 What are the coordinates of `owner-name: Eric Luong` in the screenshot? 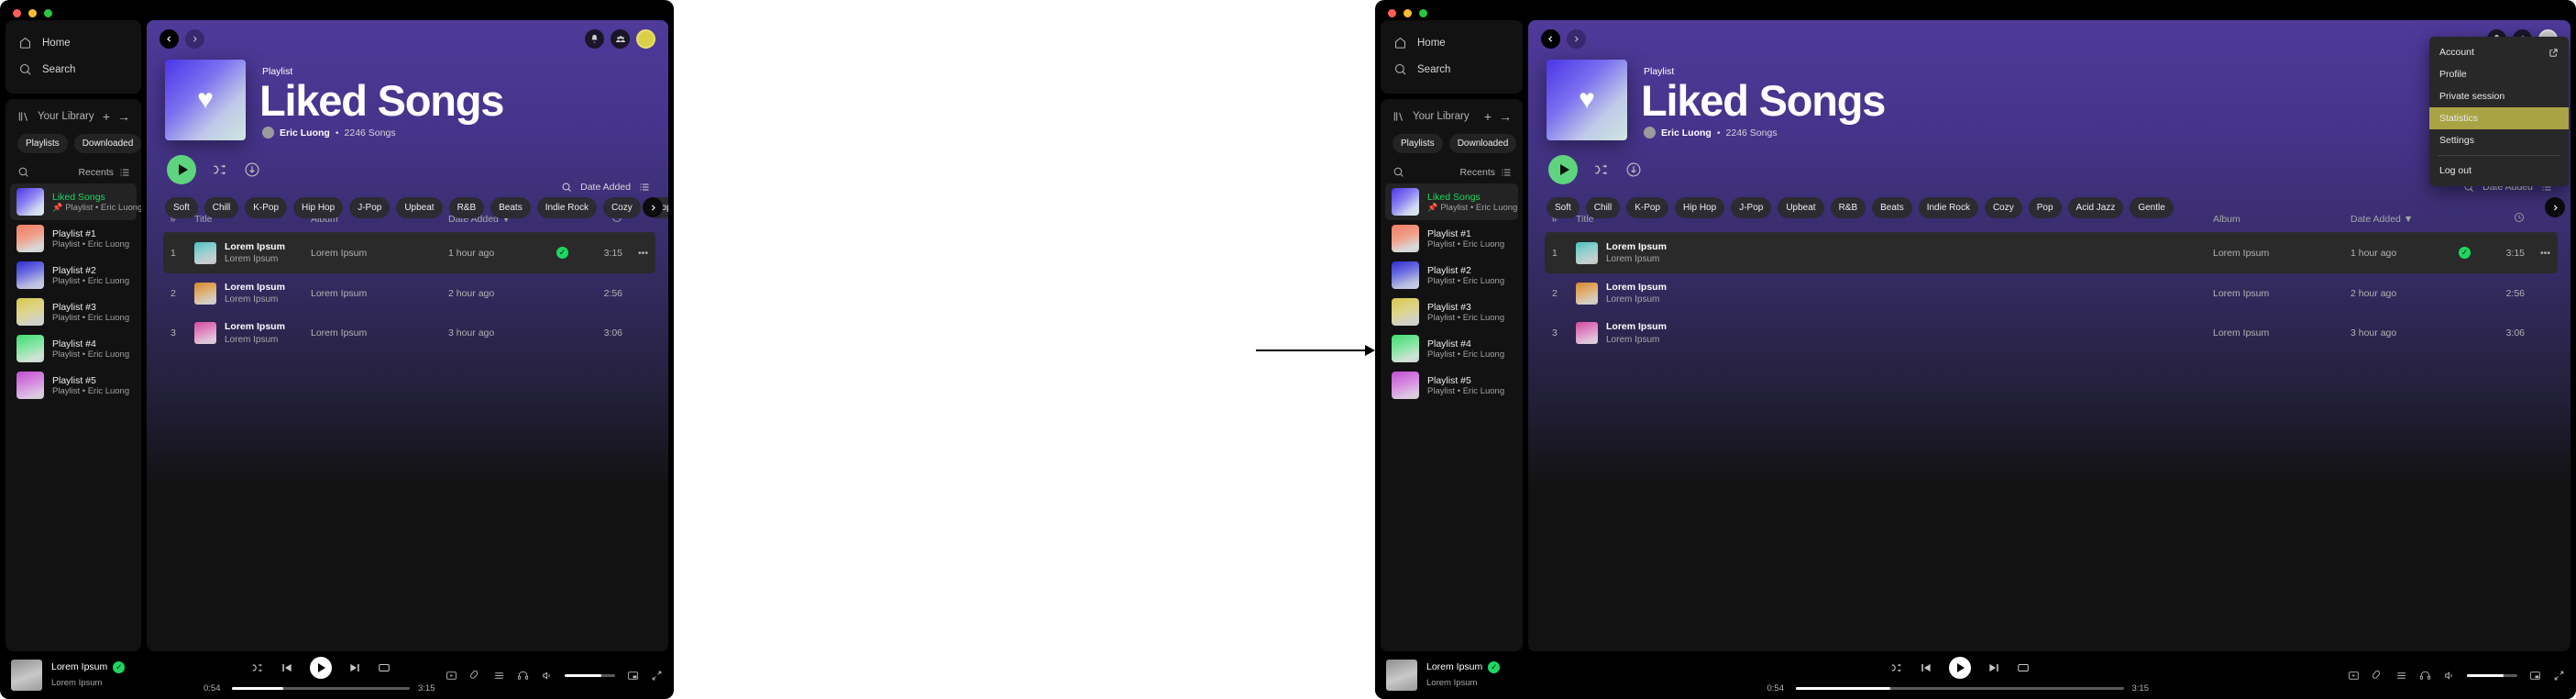 It's located at (1687, 134).